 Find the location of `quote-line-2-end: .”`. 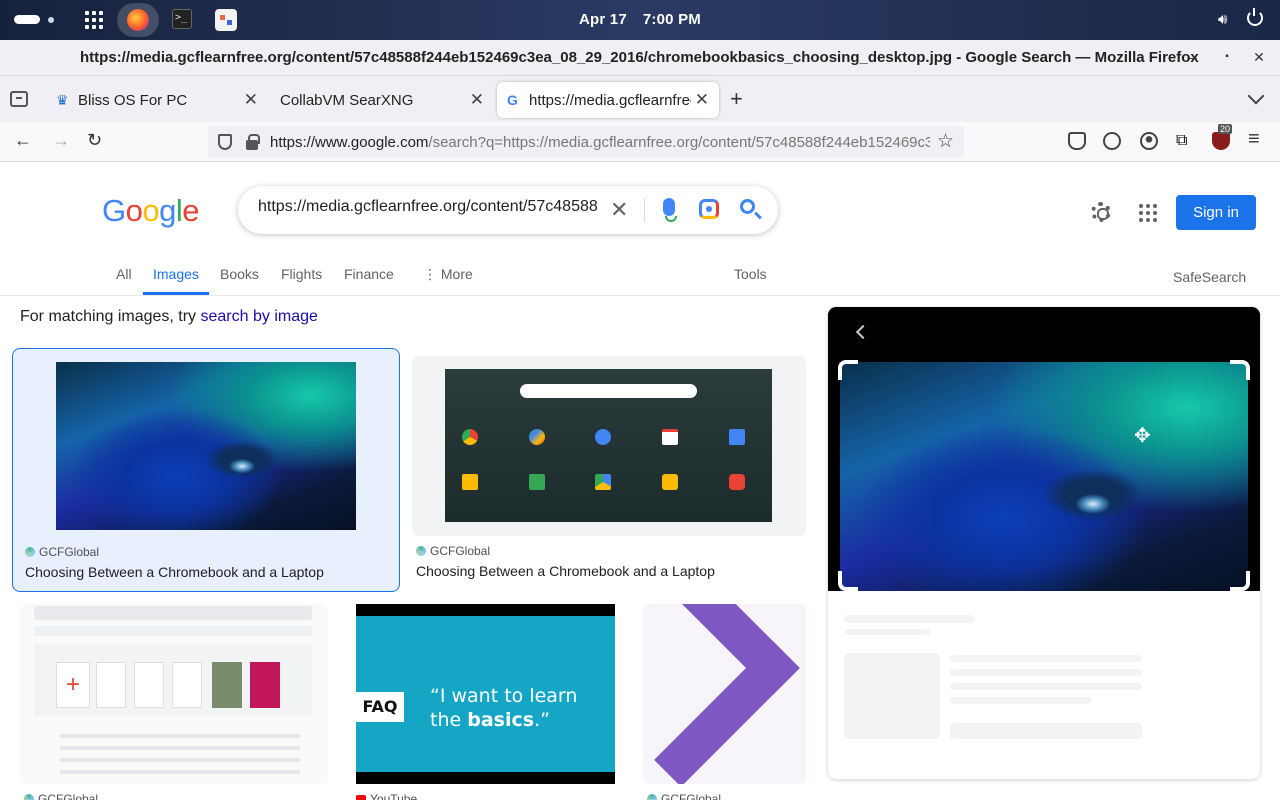

quote-line-2-end: .” is located at coordinates (542, 720).